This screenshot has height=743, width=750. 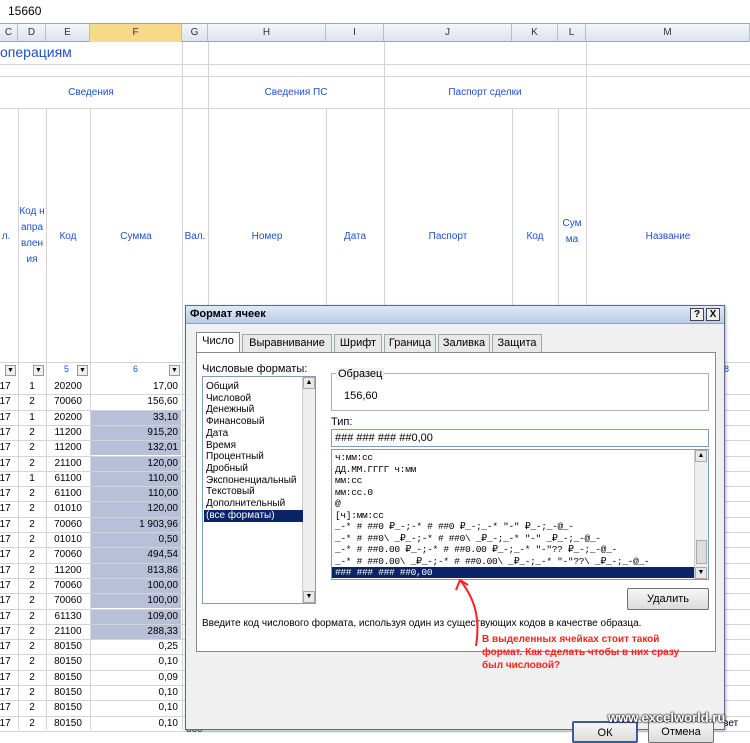 I want to click on column-header-i: I, so click(x=355, y=33).